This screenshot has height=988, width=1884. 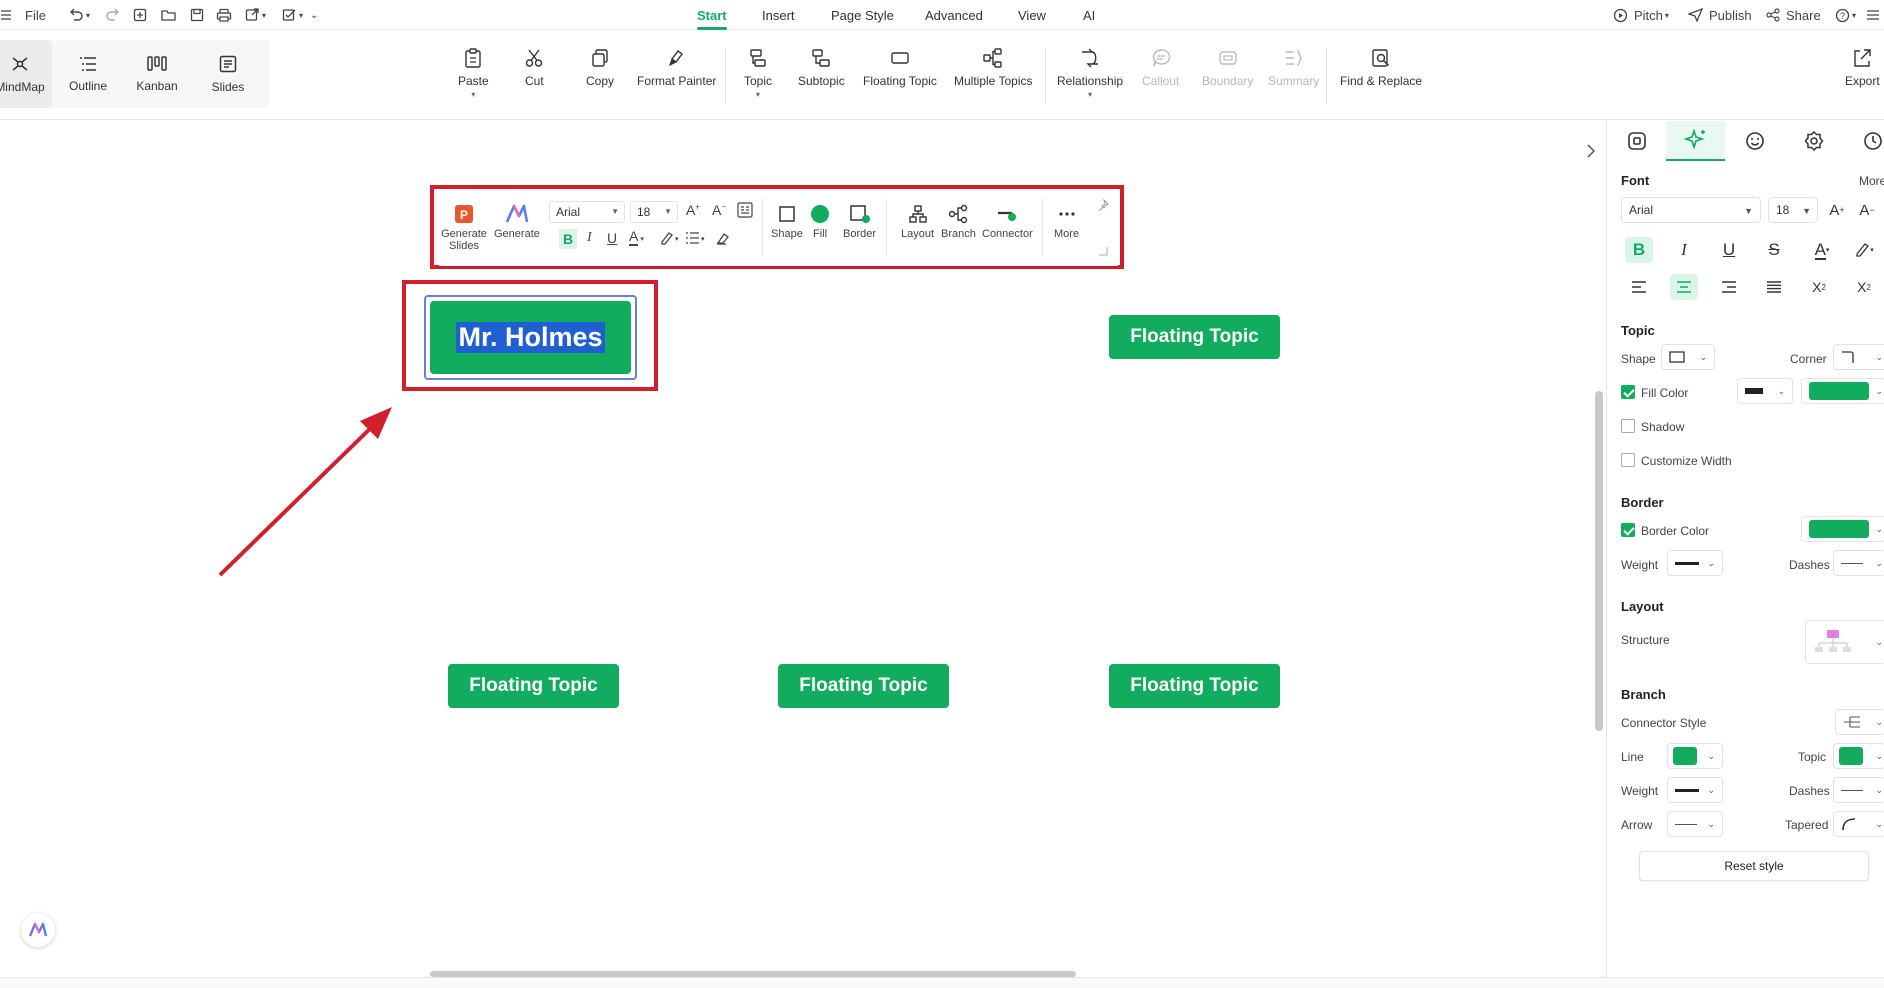 I want to click on fill-color-checkbox, so click(x=1628, y=392).